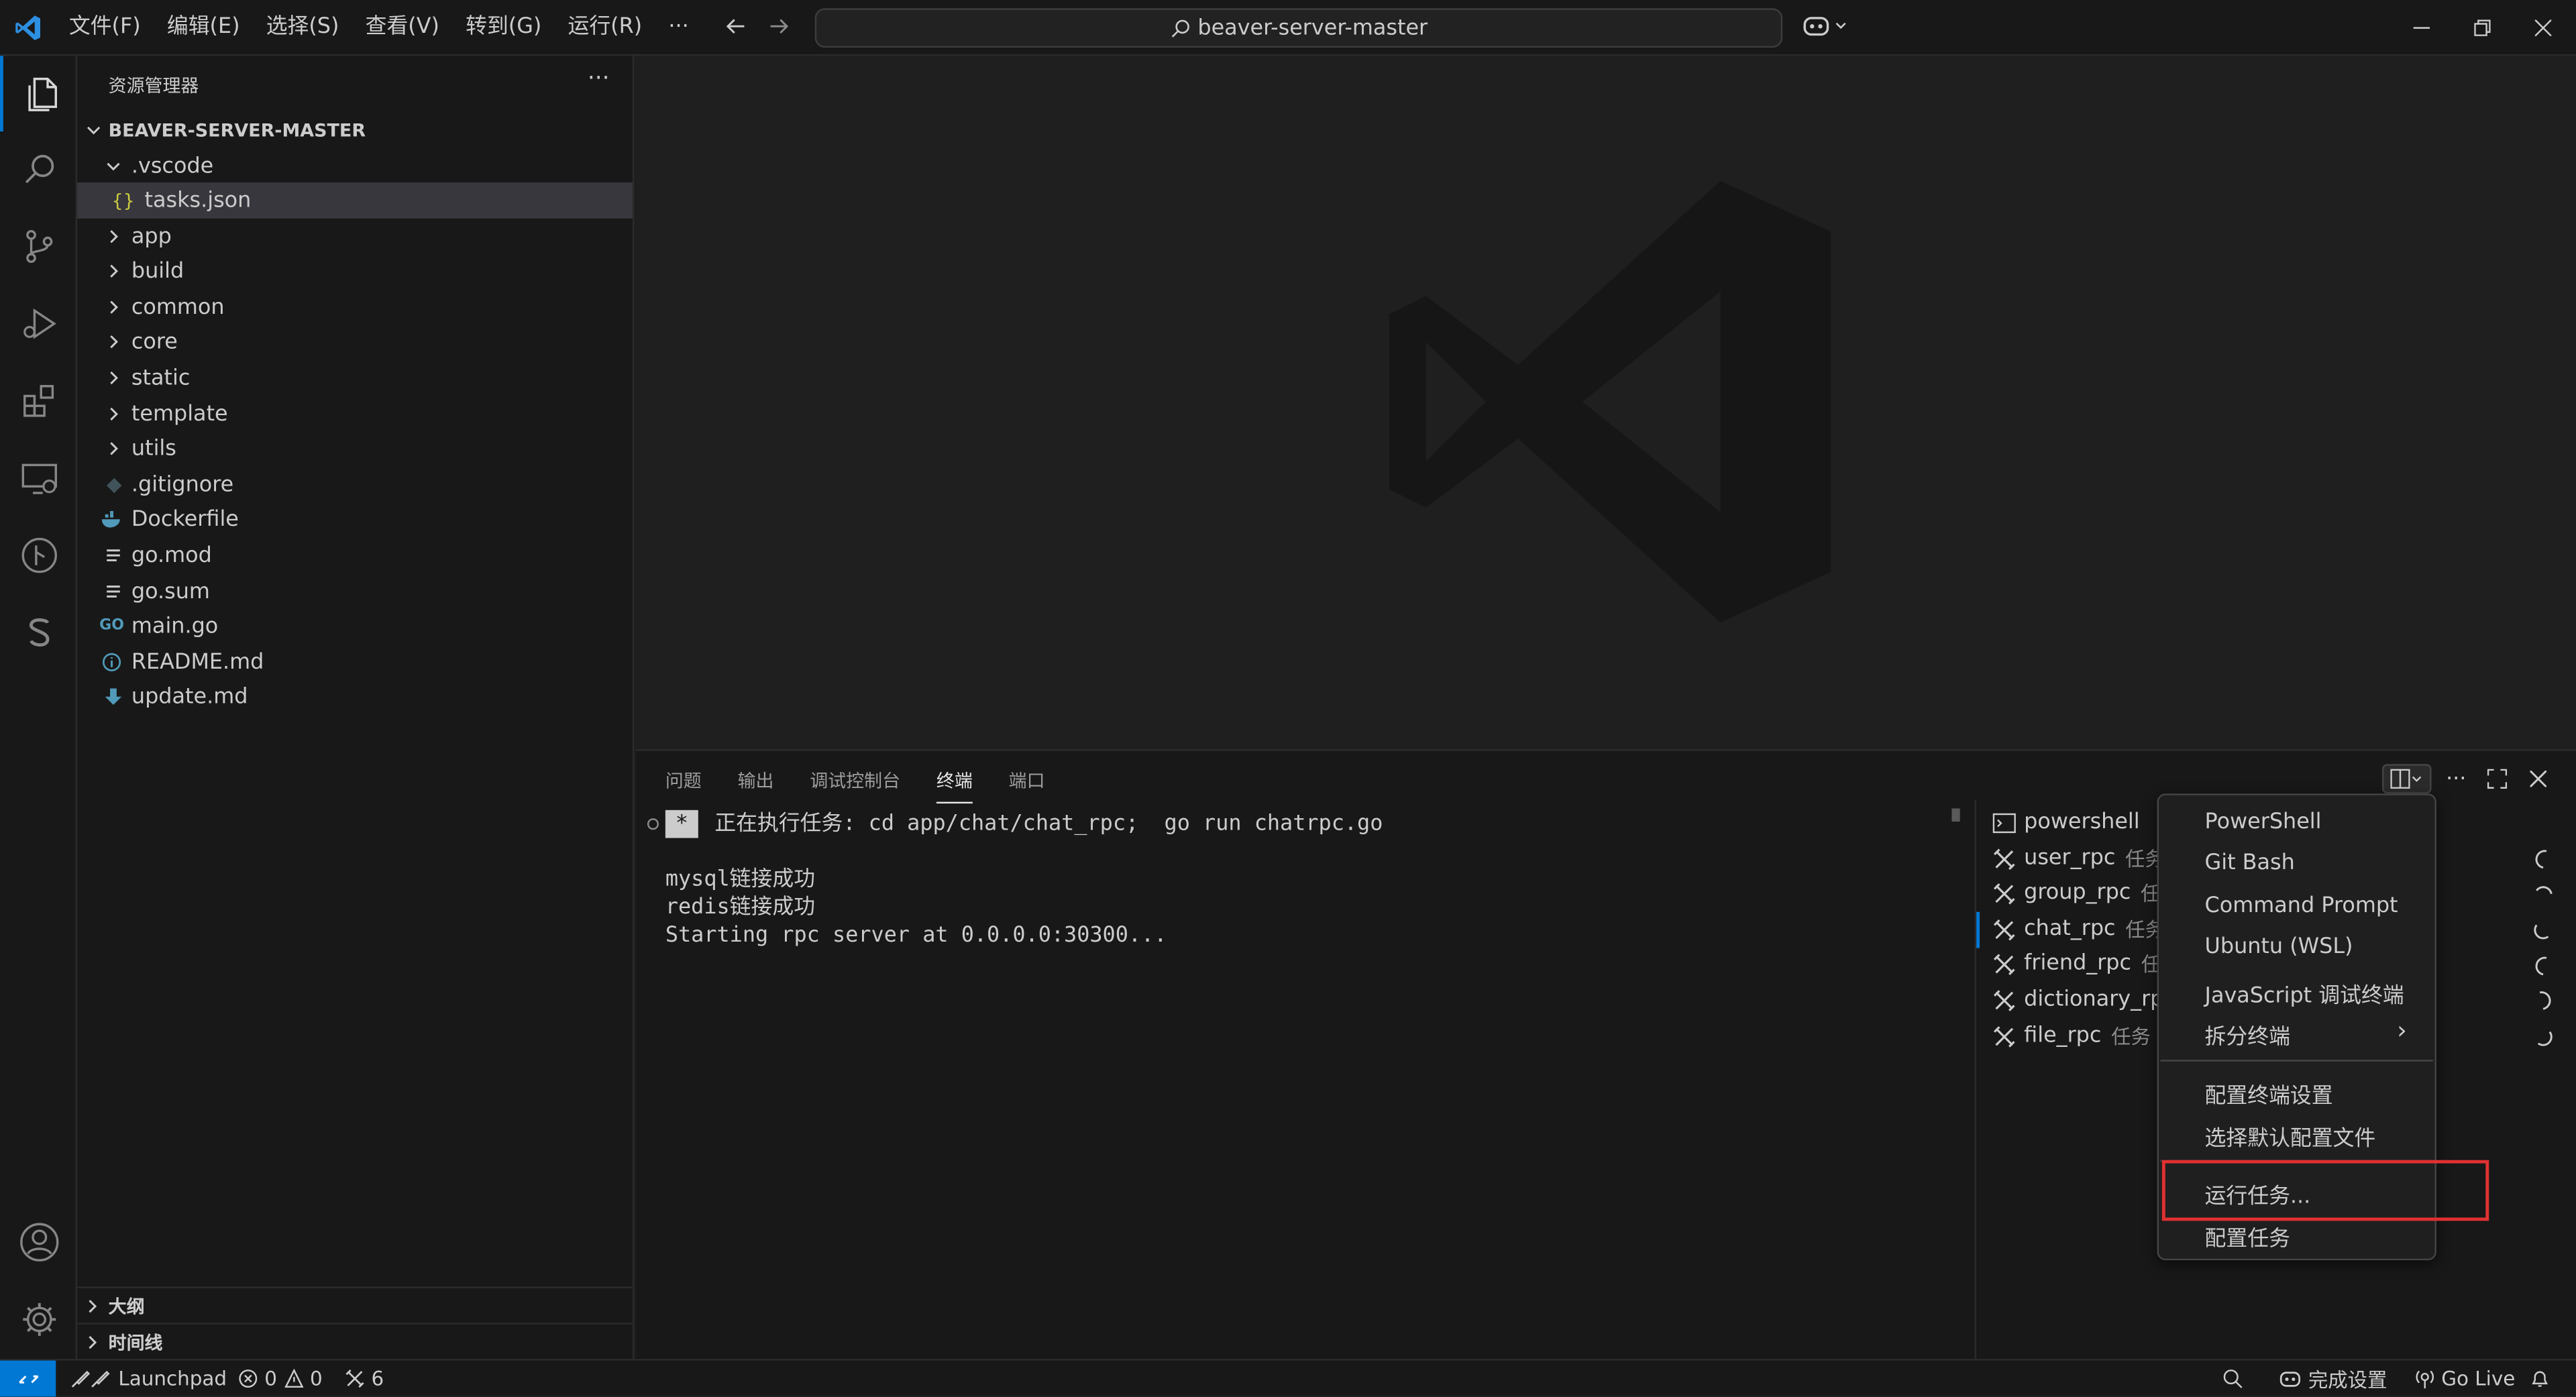 The width and height of the screenshot is (2576, 1397). Describe the element at coordinates (778, 26) in the screenshot. I see `forward-arrow-icon` at that location.